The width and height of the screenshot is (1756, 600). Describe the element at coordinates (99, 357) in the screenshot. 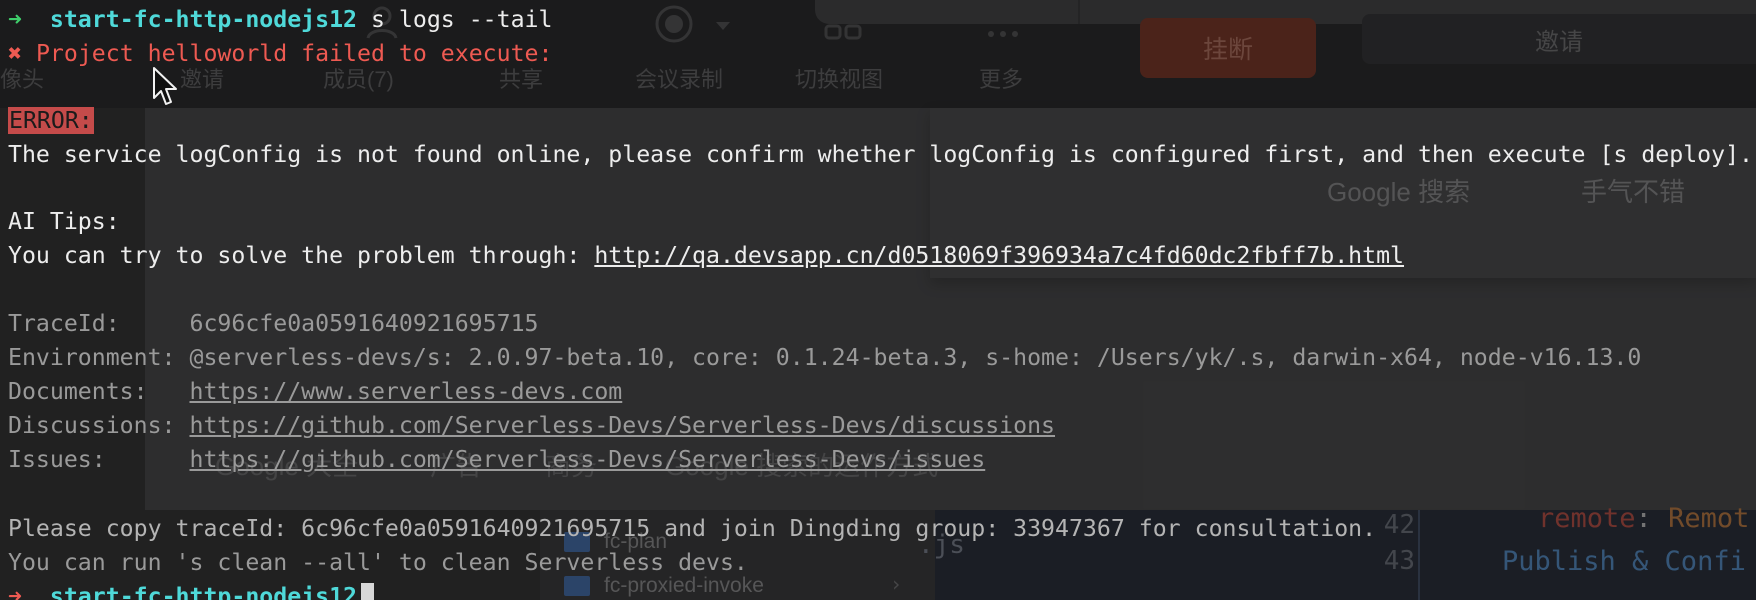

I see `info-label: Environment:` at that location.